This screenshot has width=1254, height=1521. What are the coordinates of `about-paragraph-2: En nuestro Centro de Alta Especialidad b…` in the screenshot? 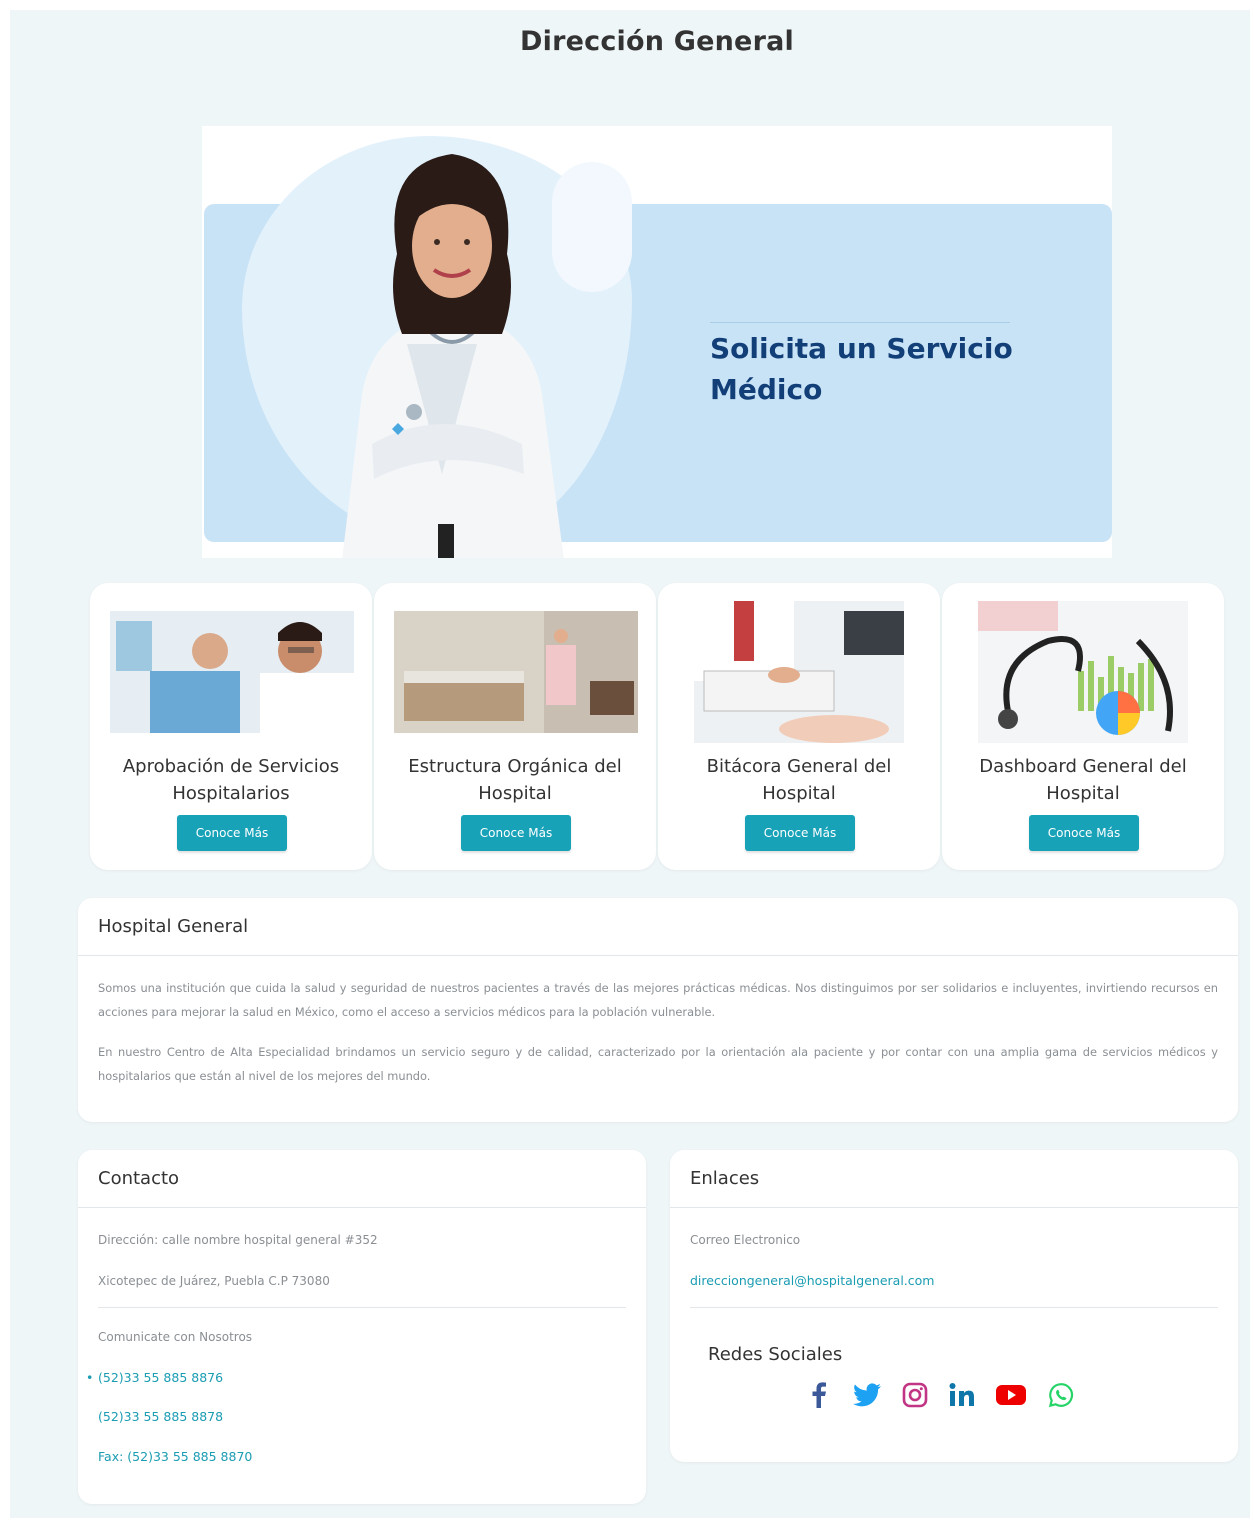 It's located at (658, 1064).